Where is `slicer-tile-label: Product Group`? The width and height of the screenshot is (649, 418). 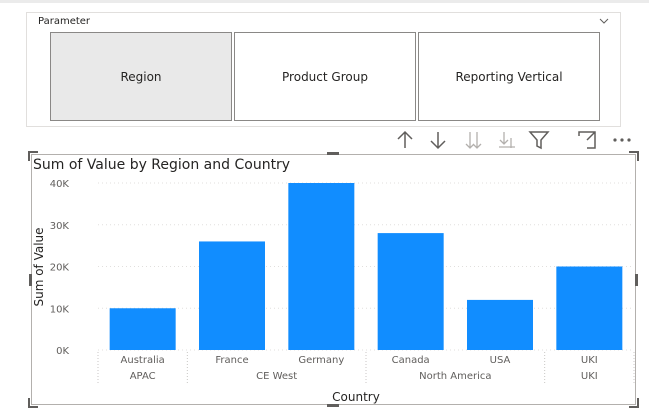 slicer-tile-label: Product Group is located at coordinates (325, 76).